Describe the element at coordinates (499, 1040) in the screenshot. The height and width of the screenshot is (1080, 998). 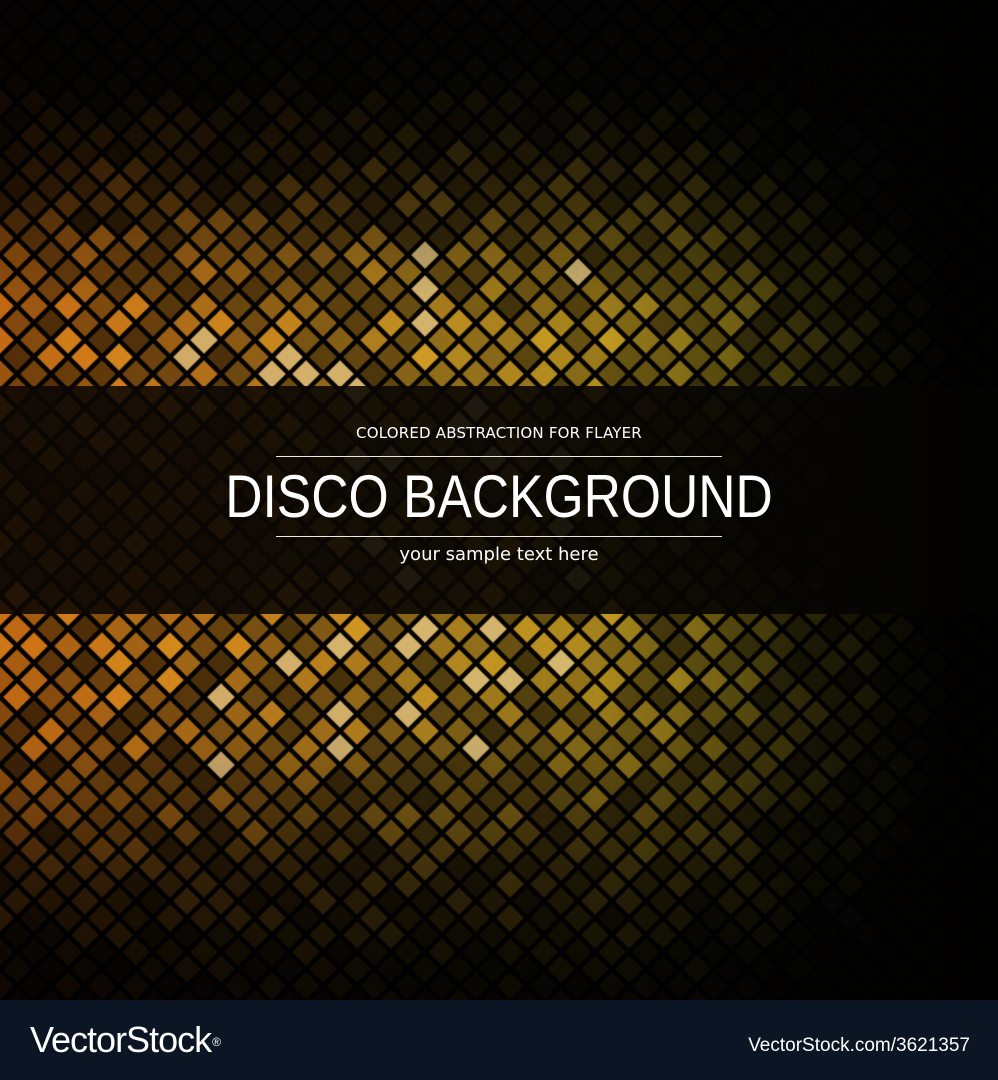
I see `stock-footer-bar: VectorStock® VectorStock.com/3621357` at that location.